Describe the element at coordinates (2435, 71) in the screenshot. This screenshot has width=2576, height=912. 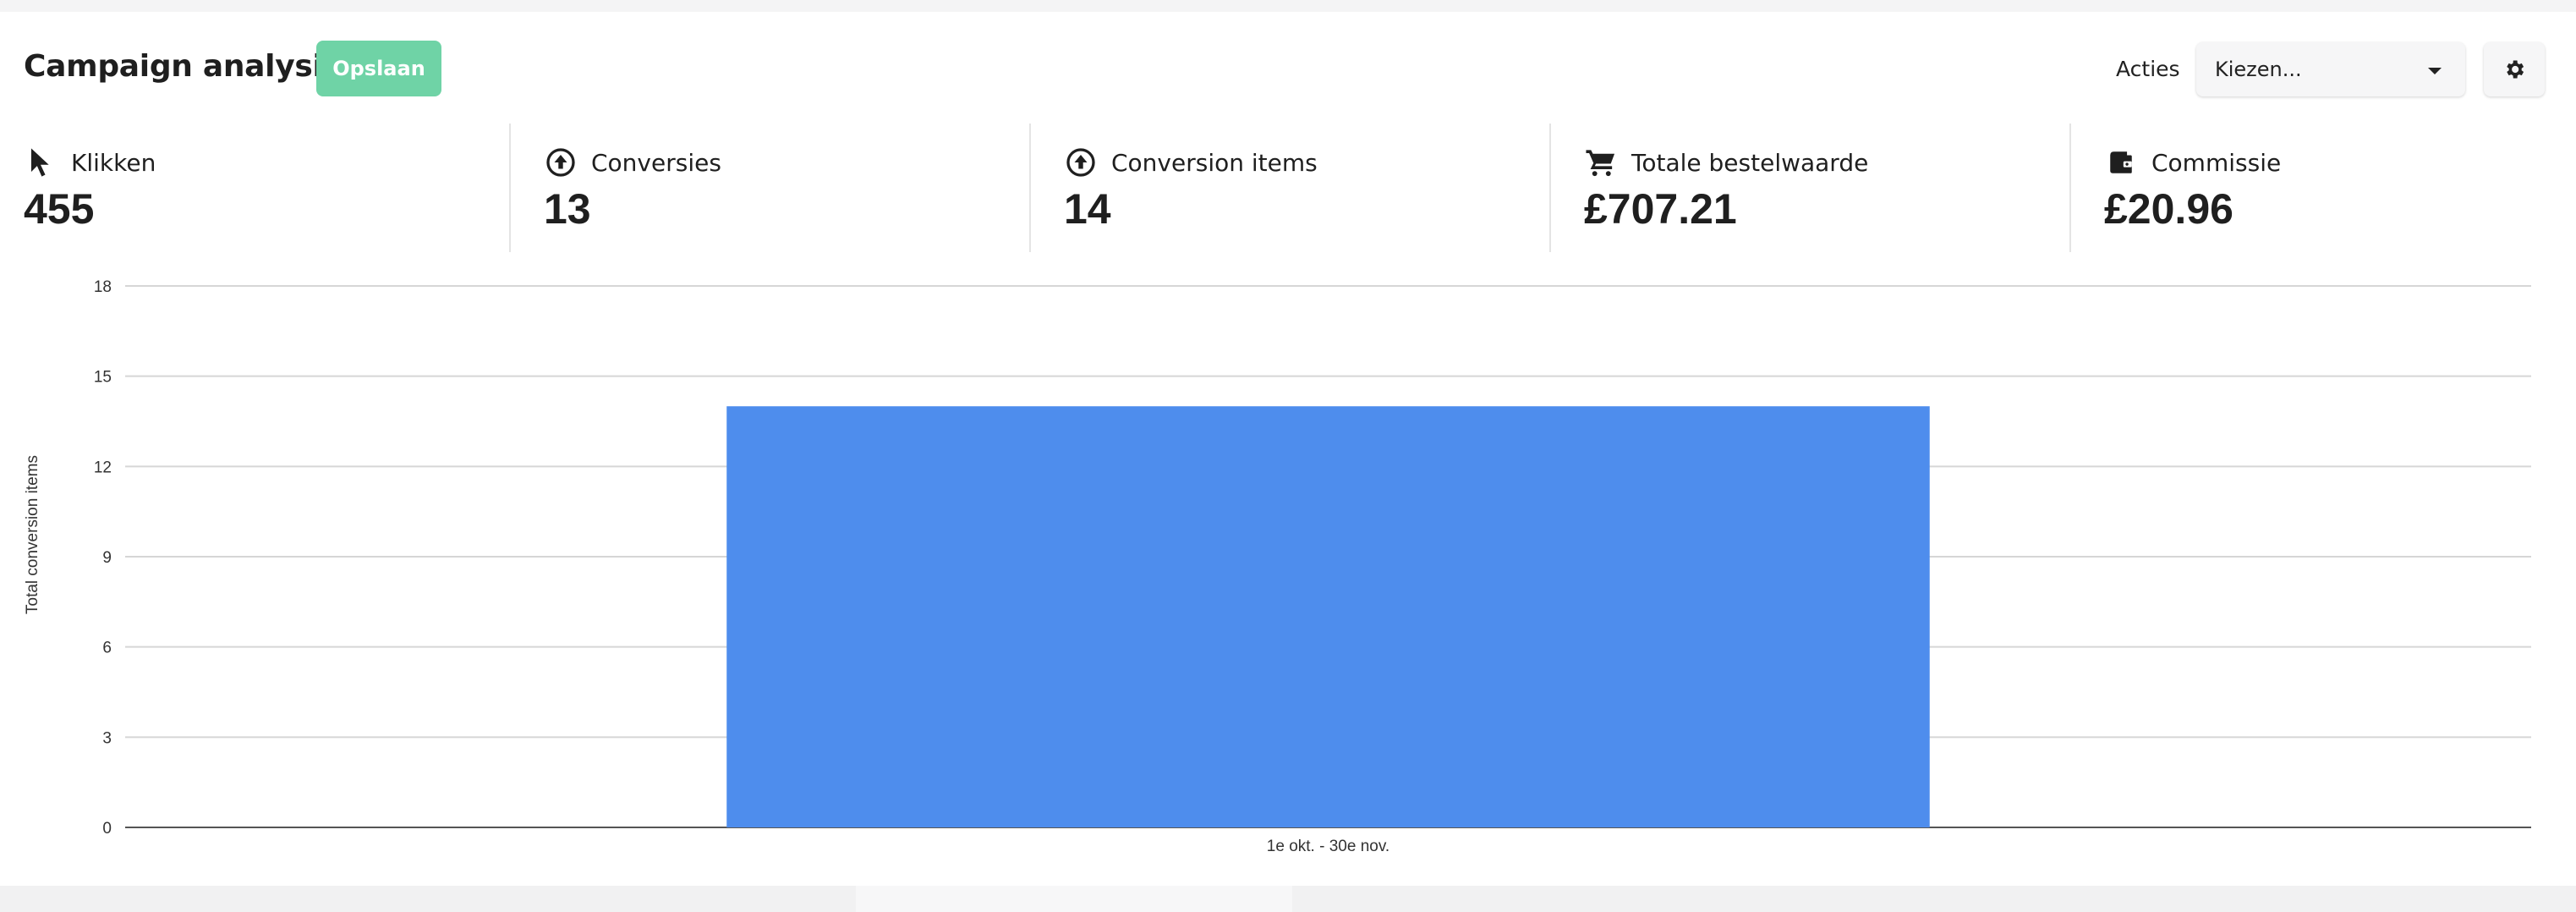
I see `chevron-down-icon` at that location.